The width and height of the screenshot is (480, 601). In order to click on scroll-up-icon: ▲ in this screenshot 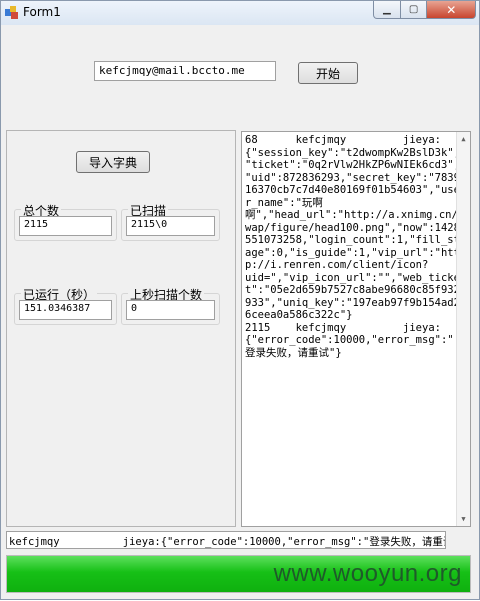, I will do `click(463, 139)`.